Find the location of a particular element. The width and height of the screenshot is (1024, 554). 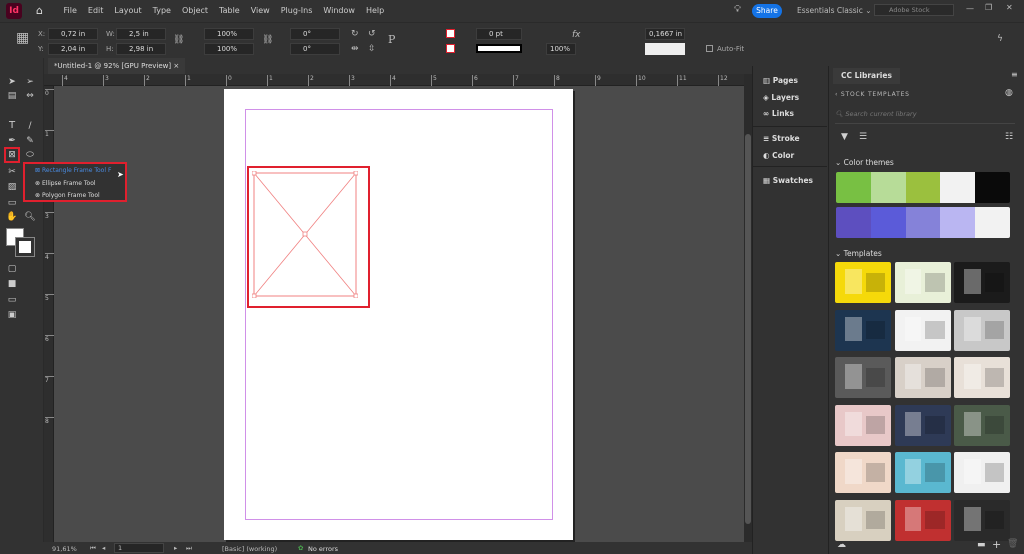

menu-layout: Layout is located at coordinates (128, 11).